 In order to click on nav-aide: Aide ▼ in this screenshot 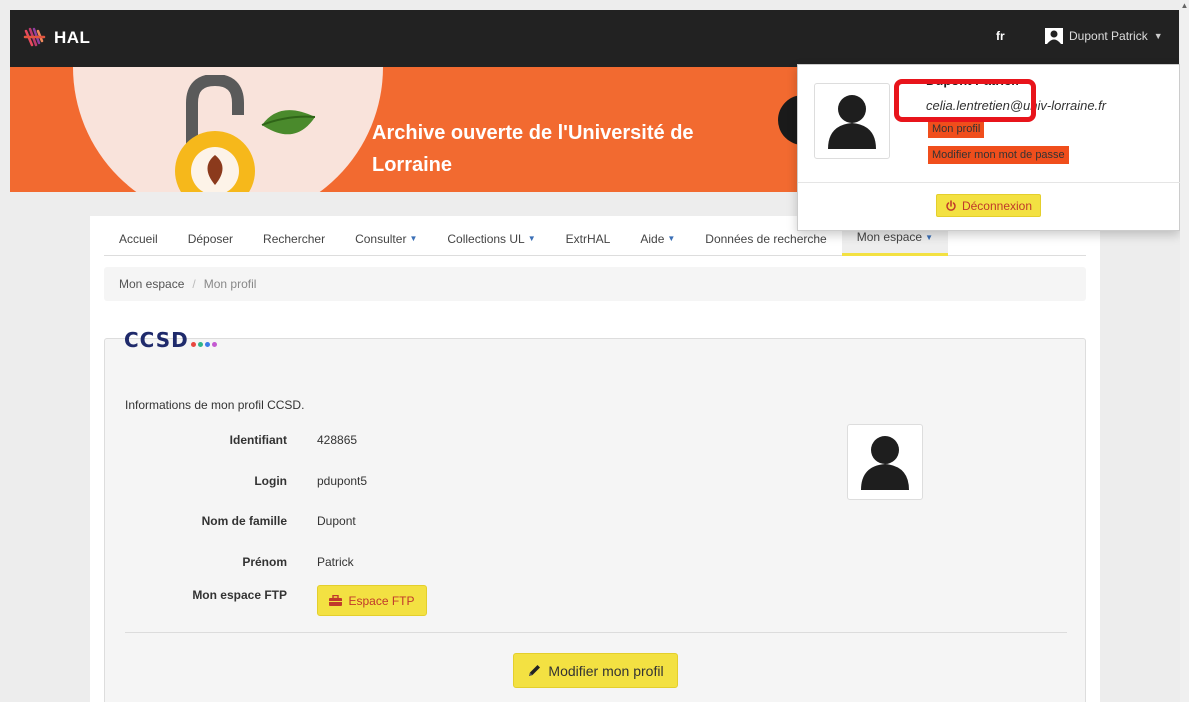, I will do `click(657, 239)`.